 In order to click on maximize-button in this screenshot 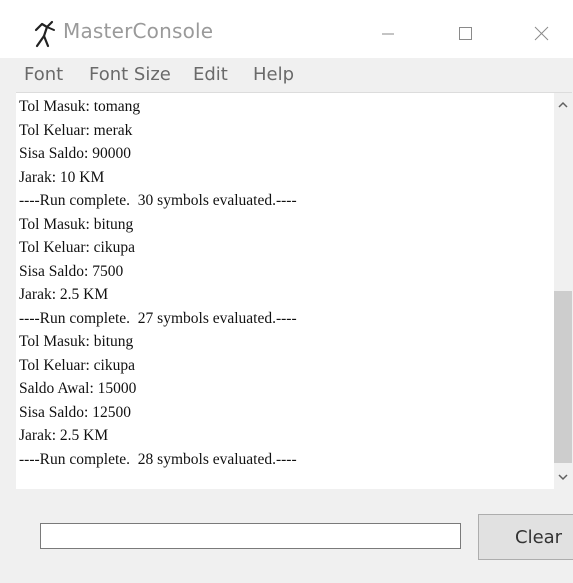, I will do `click(465, 33)`.